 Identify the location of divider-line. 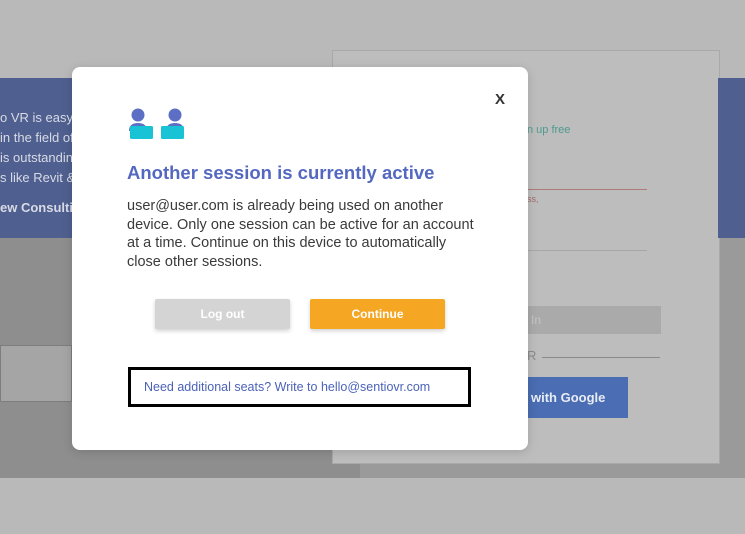
(601, 357).